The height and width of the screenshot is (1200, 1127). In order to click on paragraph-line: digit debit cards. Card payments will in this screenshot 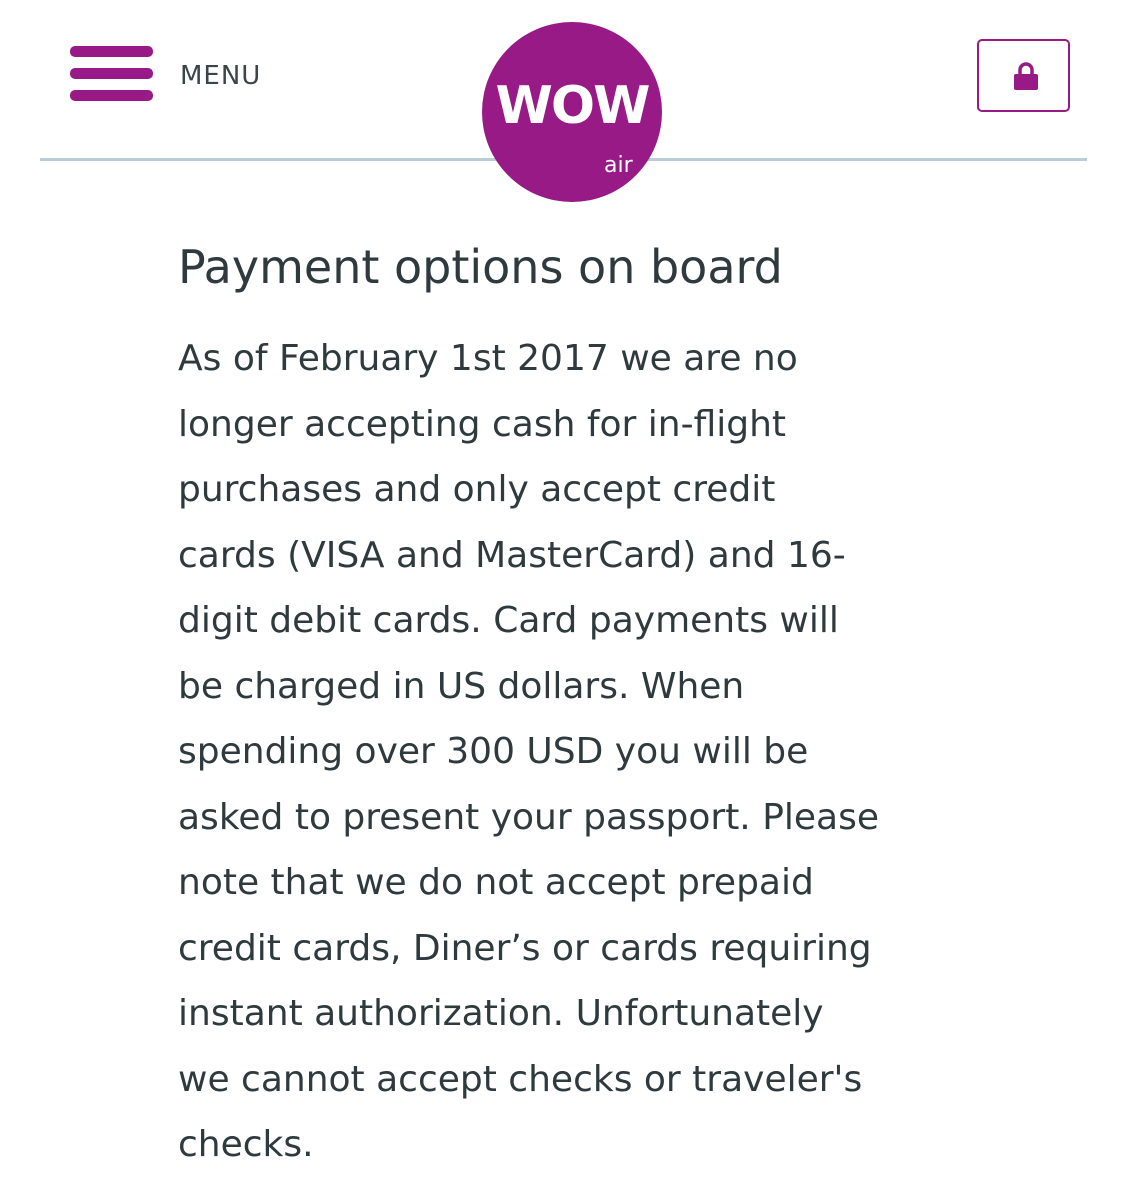, I will do `click(508, 620)`.